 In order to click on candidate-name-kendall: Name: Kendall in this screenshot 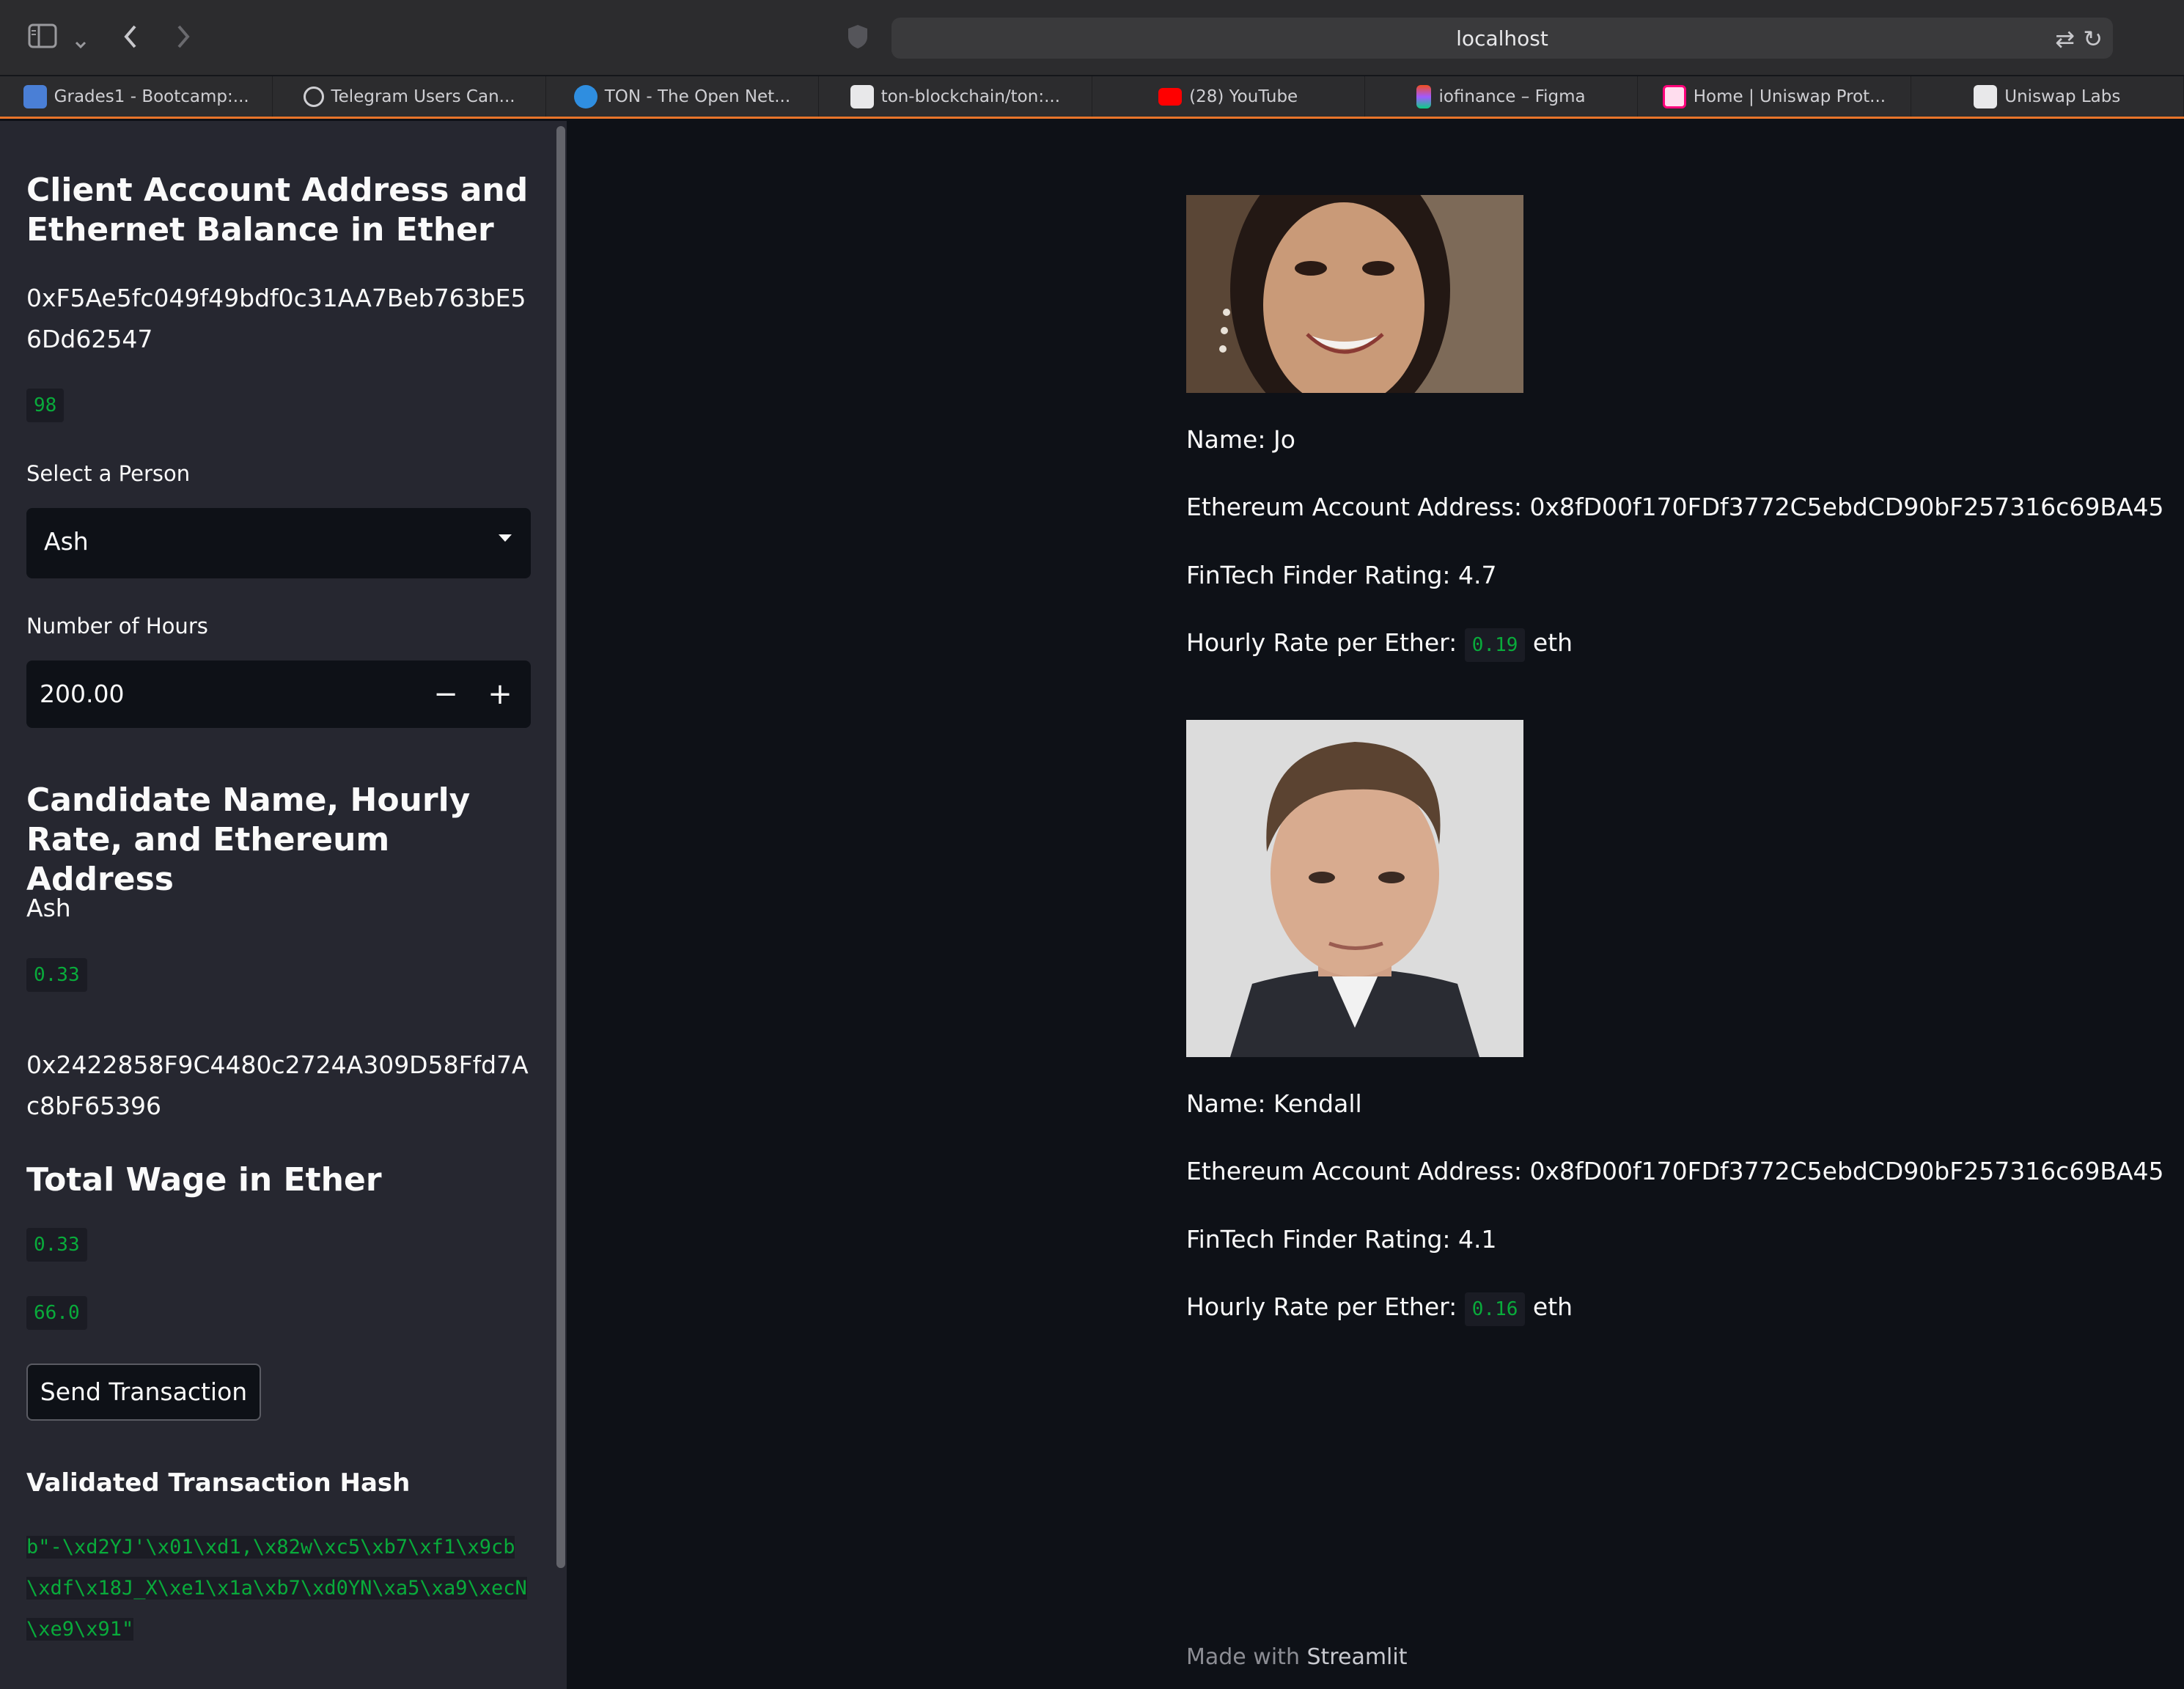, I will do `click(1274, 1103)`.